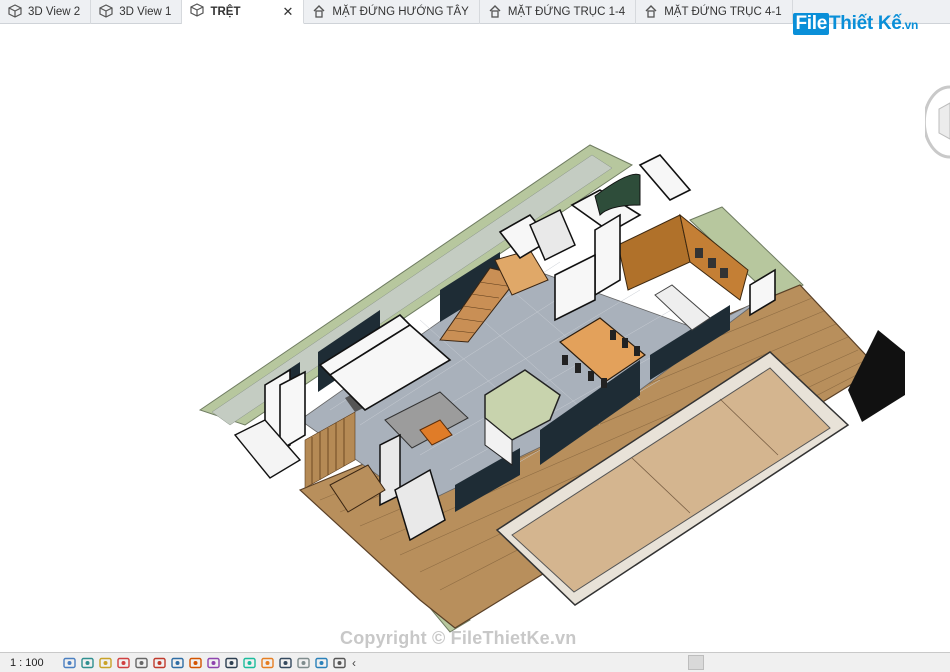 The image size is (950, 672). What do you see at coordinates (54, 12) in the screenshot?
I see `view-tab-label: 3D View 2` at bounding box center [54, 12].